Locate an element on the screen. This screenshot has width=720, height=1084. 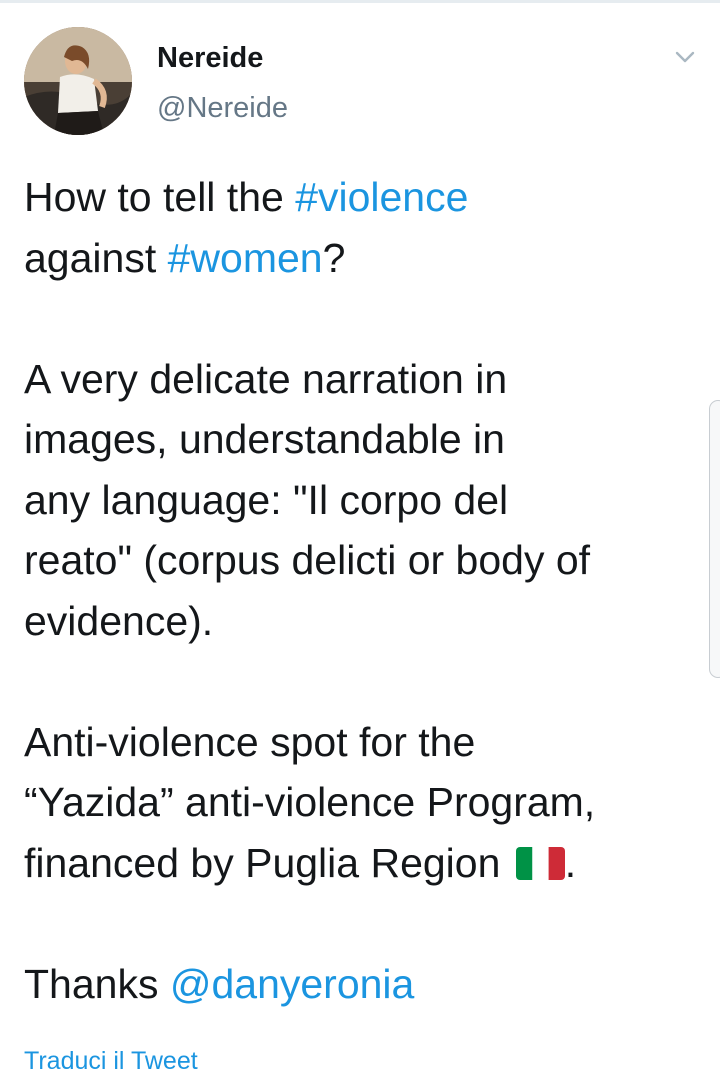
mention-link: @danyeronia is located at coordinates (292, 984).